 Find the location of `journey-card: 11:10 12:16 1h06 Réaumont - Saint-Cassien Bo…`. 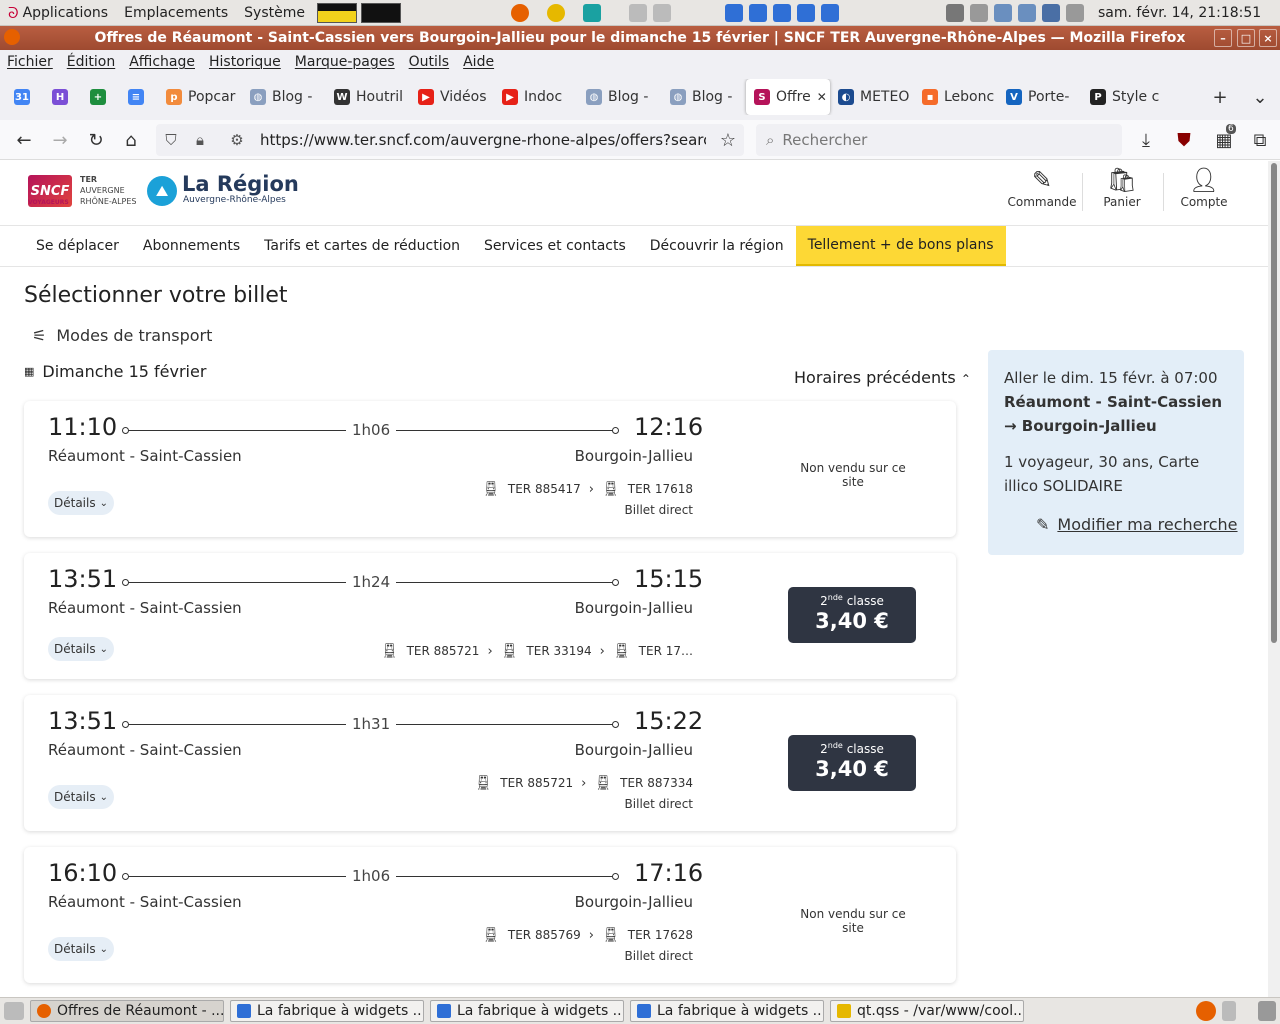

journey-card: 11:10 12:16 1h06 Réaumont - Saint-Cassien Bo… is located at coordinates (490, 469).